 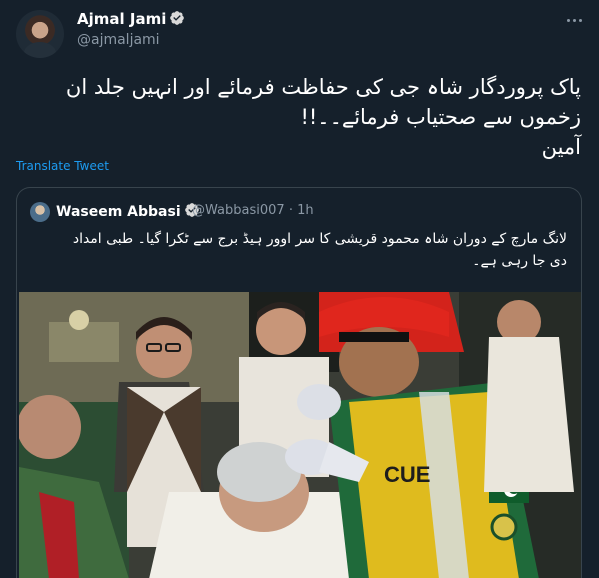 What do you see at coordinates (561, 147) in the screenshot?
I see `tweet-line: آمین` at bounding box center [561, 147].